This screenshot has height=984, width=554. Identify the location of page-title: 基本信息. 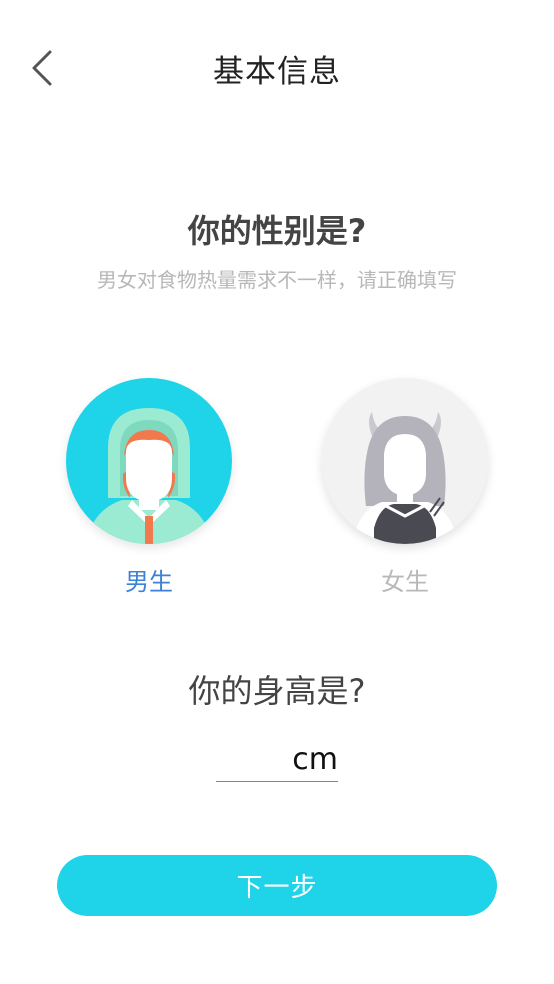
(277, 72).